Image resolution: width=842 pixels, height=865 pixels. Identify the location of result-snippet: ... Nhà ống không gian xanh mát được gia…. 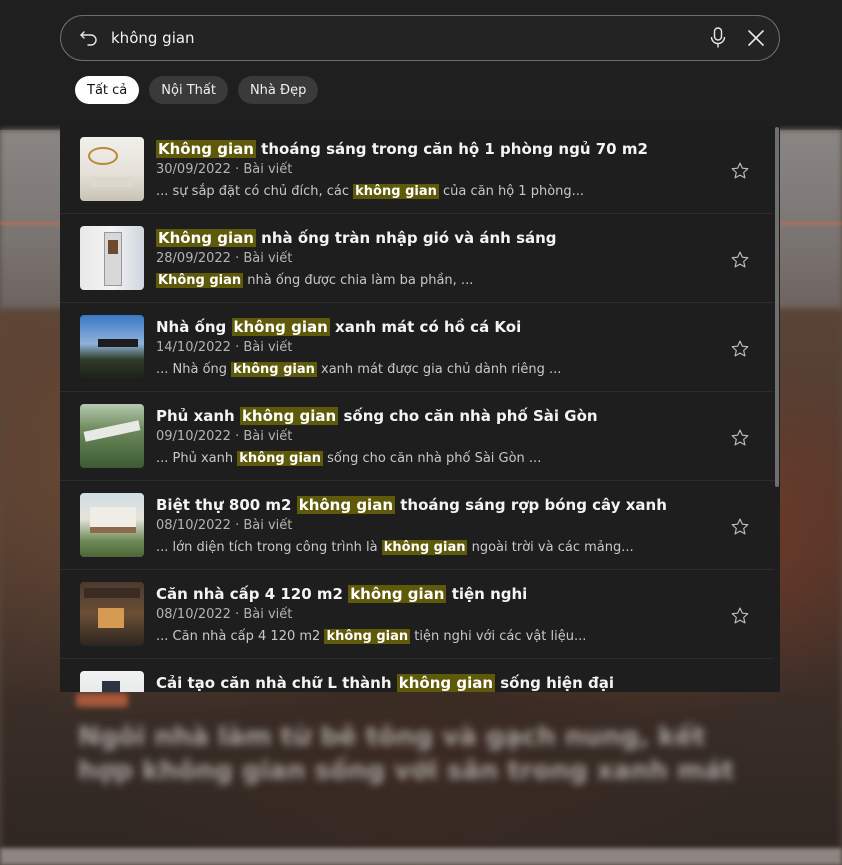
(359, 369).